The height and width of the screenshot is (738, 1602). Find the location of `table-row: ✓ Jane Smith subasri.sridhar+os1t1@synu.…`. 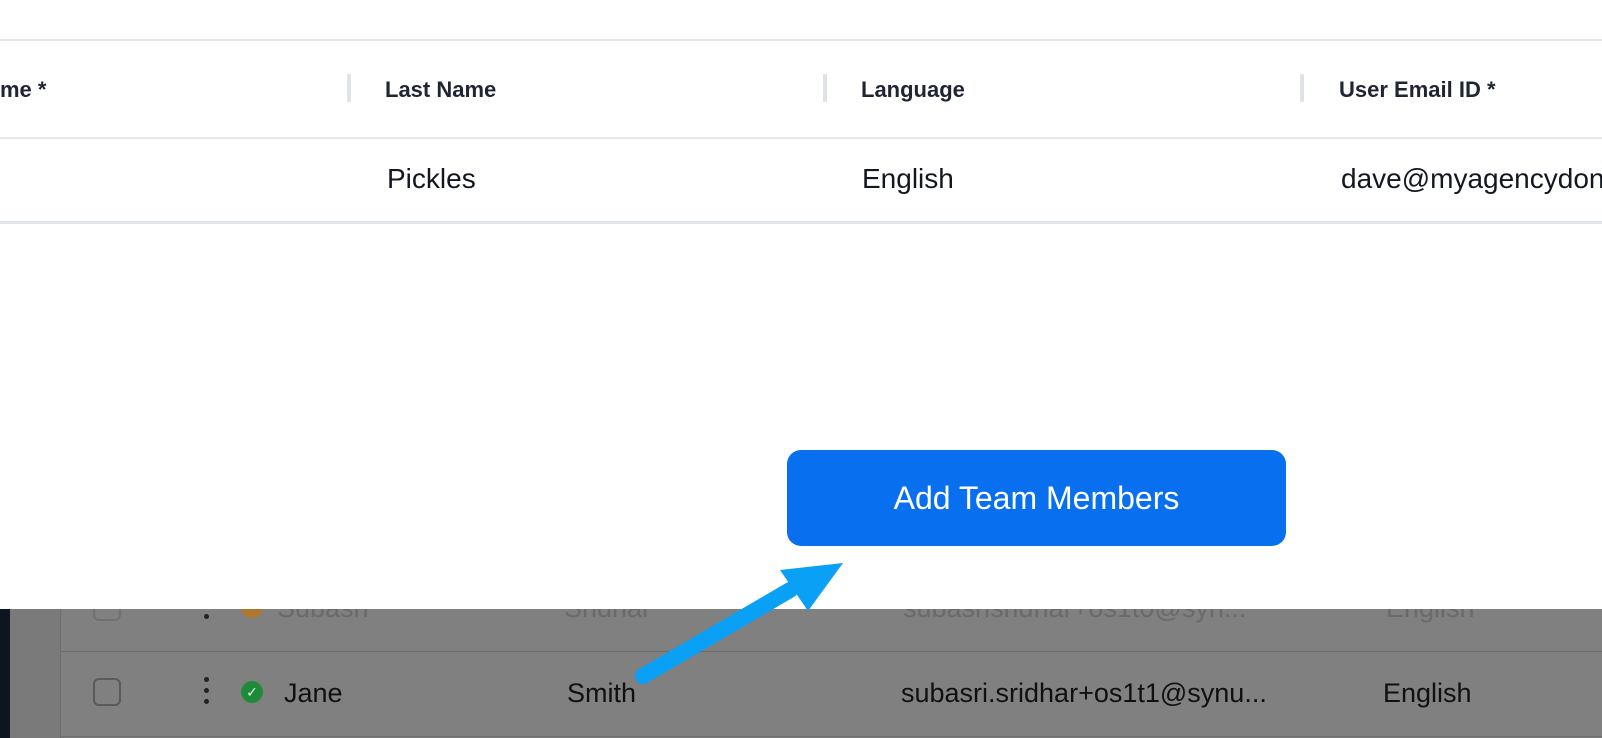

table-row: ✓ Jane Smith subasri.sridhar+os1t1@synu.… is located at coordinates (831, 694).